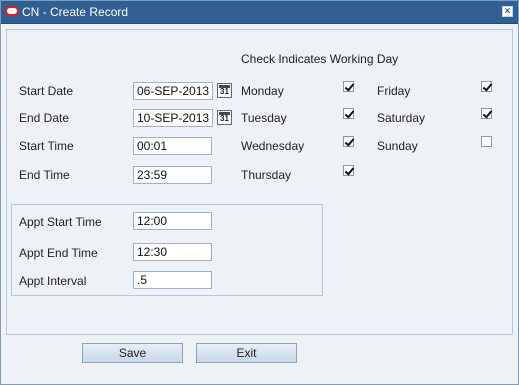  I want to click on appt-end-time-label: Appt End Time, so click(58, 253).